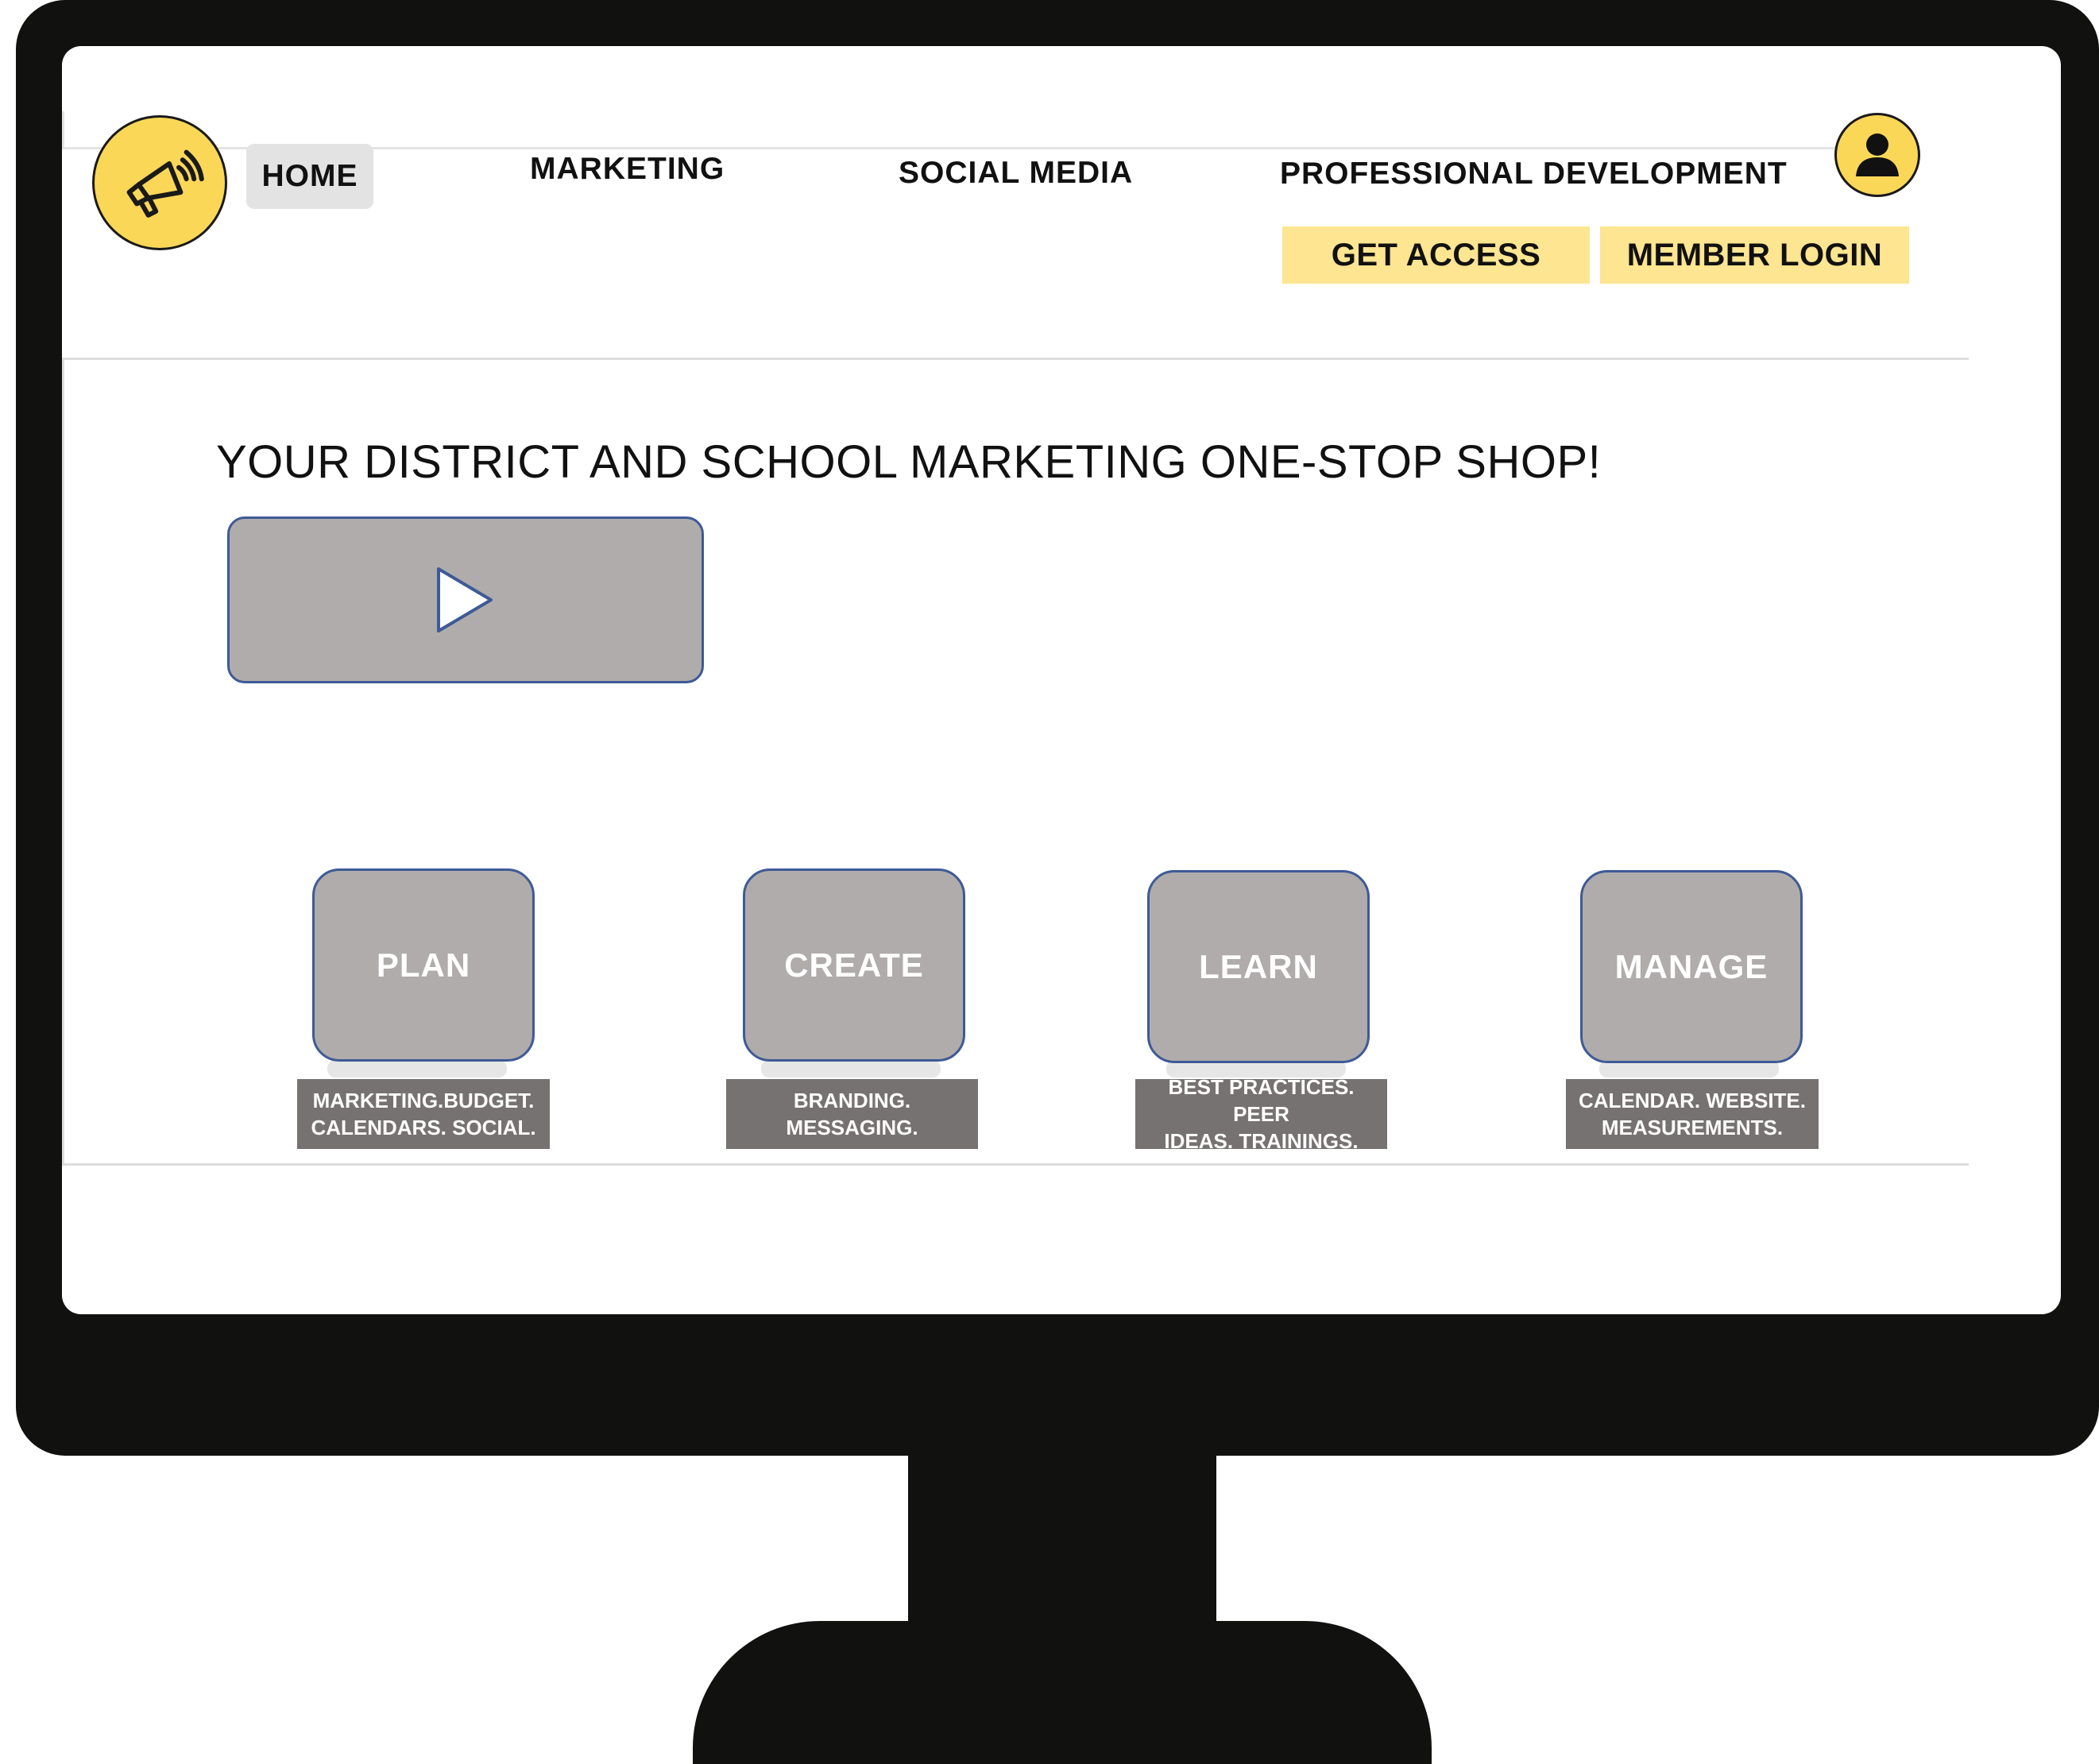 Image resolution: width=2099 pixels, height=1764 pixels. I want to click on play-icon, so click(465, 600).